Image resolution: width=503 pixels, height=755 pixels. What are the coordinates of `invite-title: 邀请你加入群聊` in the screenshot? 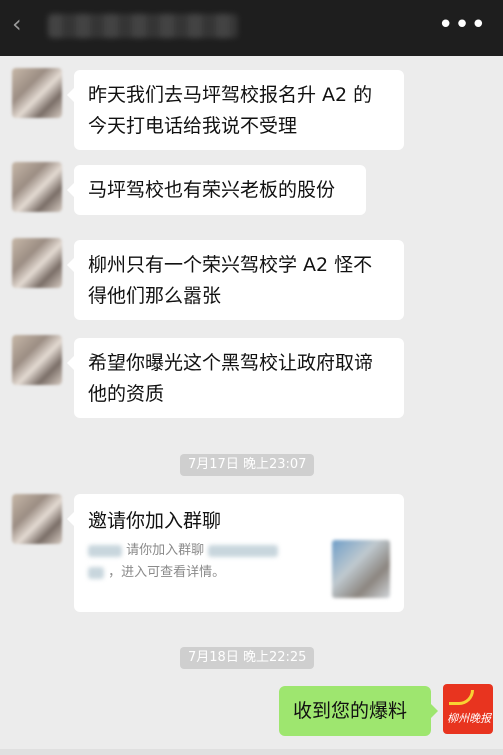 It's located at (155, 521).